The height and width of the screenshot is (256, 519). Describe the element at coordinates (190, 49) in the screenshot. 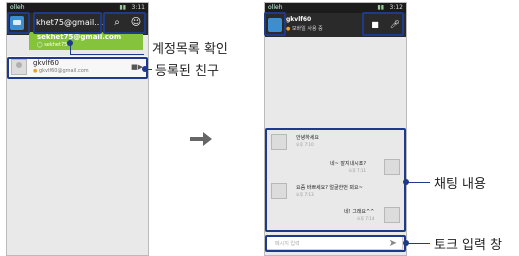

I see `callout-account-check: 계정목록 확인` at that location.